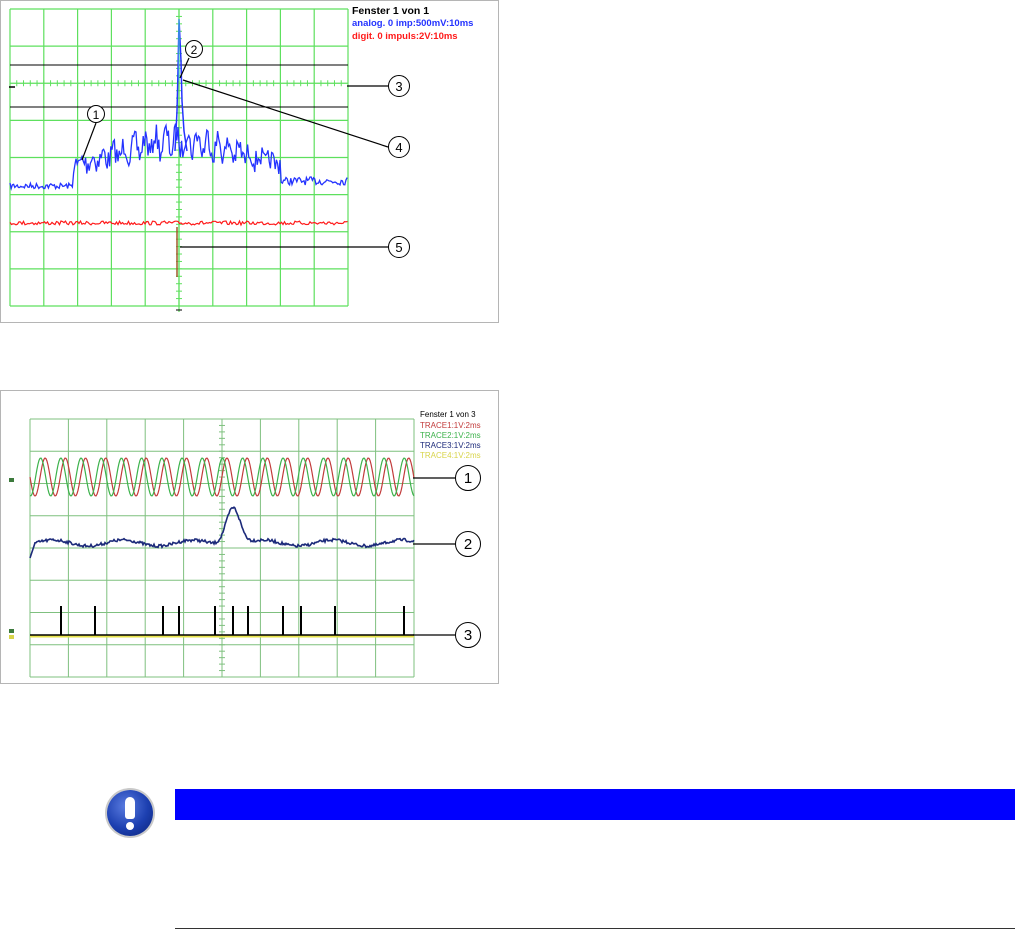  I want to click on scope1-callout-1: 1, so click(96, 114).